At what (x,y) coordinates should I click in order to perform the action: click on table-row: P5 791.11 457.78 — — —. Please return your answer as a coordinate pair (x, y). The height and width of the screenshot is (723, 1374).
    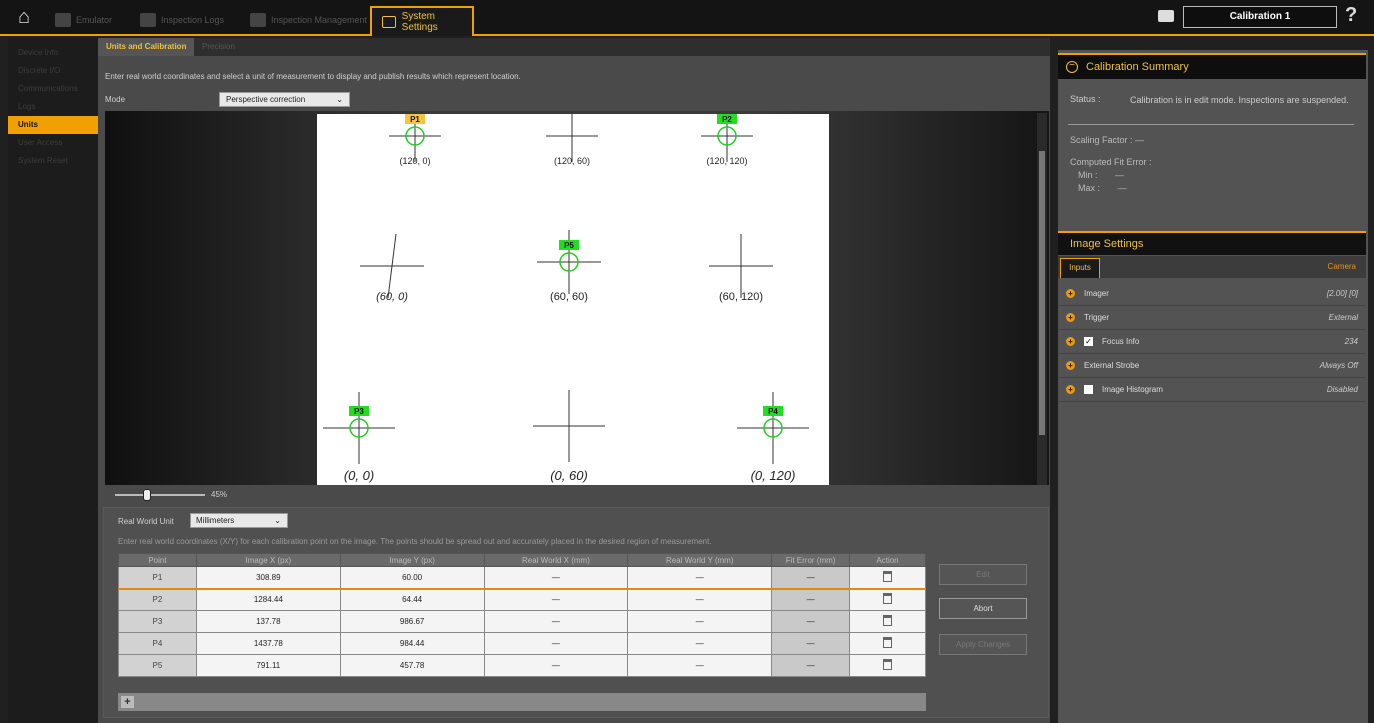
    Looking at the image, I should click on (522, 665).